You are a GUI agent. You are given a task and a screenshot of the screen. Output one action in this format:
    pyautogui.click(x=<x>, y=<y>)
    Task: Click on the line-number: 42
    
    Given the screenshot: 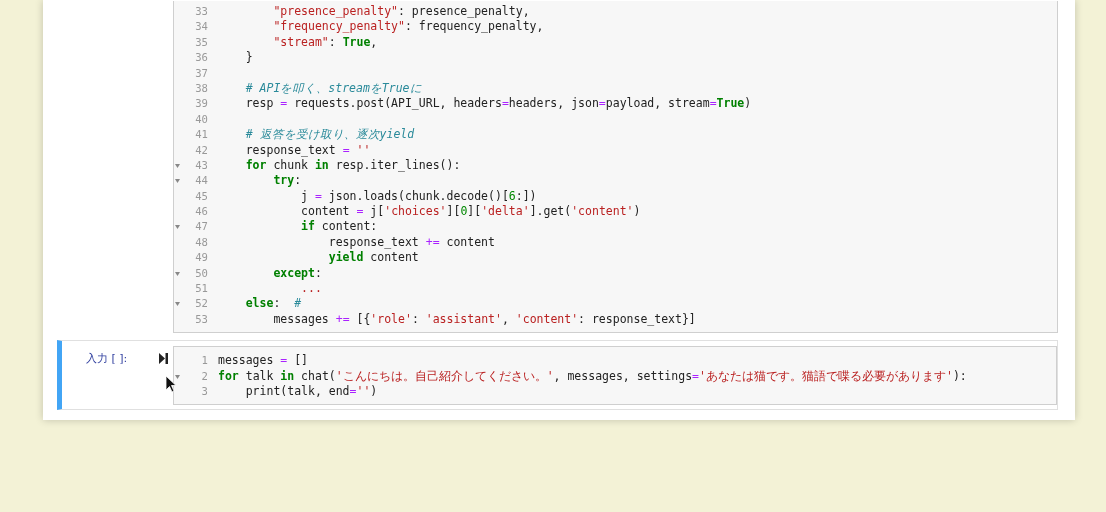 What is the action you would take?
    pyautogui.click(x=201, y=149)
    